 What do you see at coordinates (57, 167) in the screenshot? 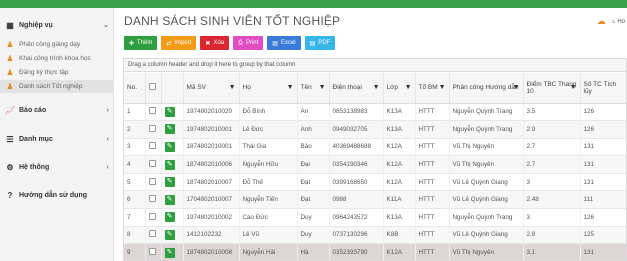
I see `sidebar-item: ⚙ Hệ thống ‹` at bounding box center [57, 167].